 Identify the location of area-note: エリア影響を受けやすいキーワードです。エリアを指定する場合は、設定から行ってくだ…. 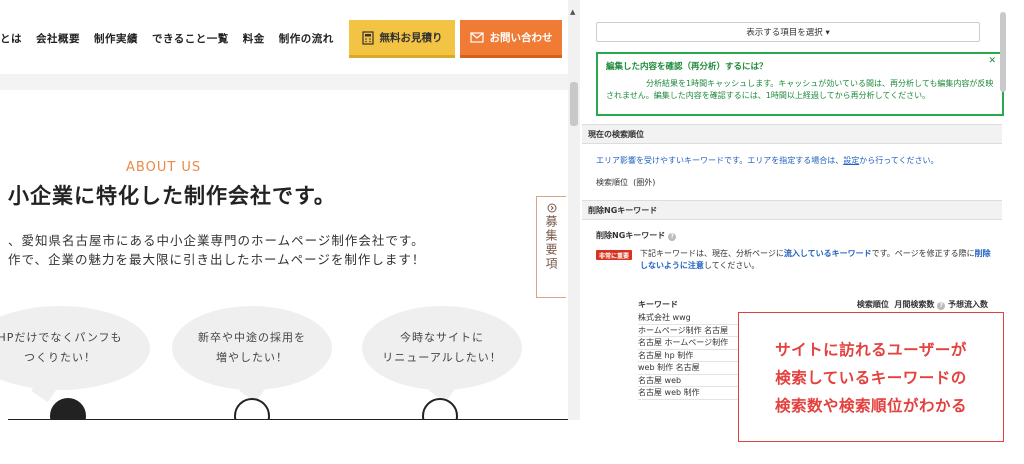
(767, 160).